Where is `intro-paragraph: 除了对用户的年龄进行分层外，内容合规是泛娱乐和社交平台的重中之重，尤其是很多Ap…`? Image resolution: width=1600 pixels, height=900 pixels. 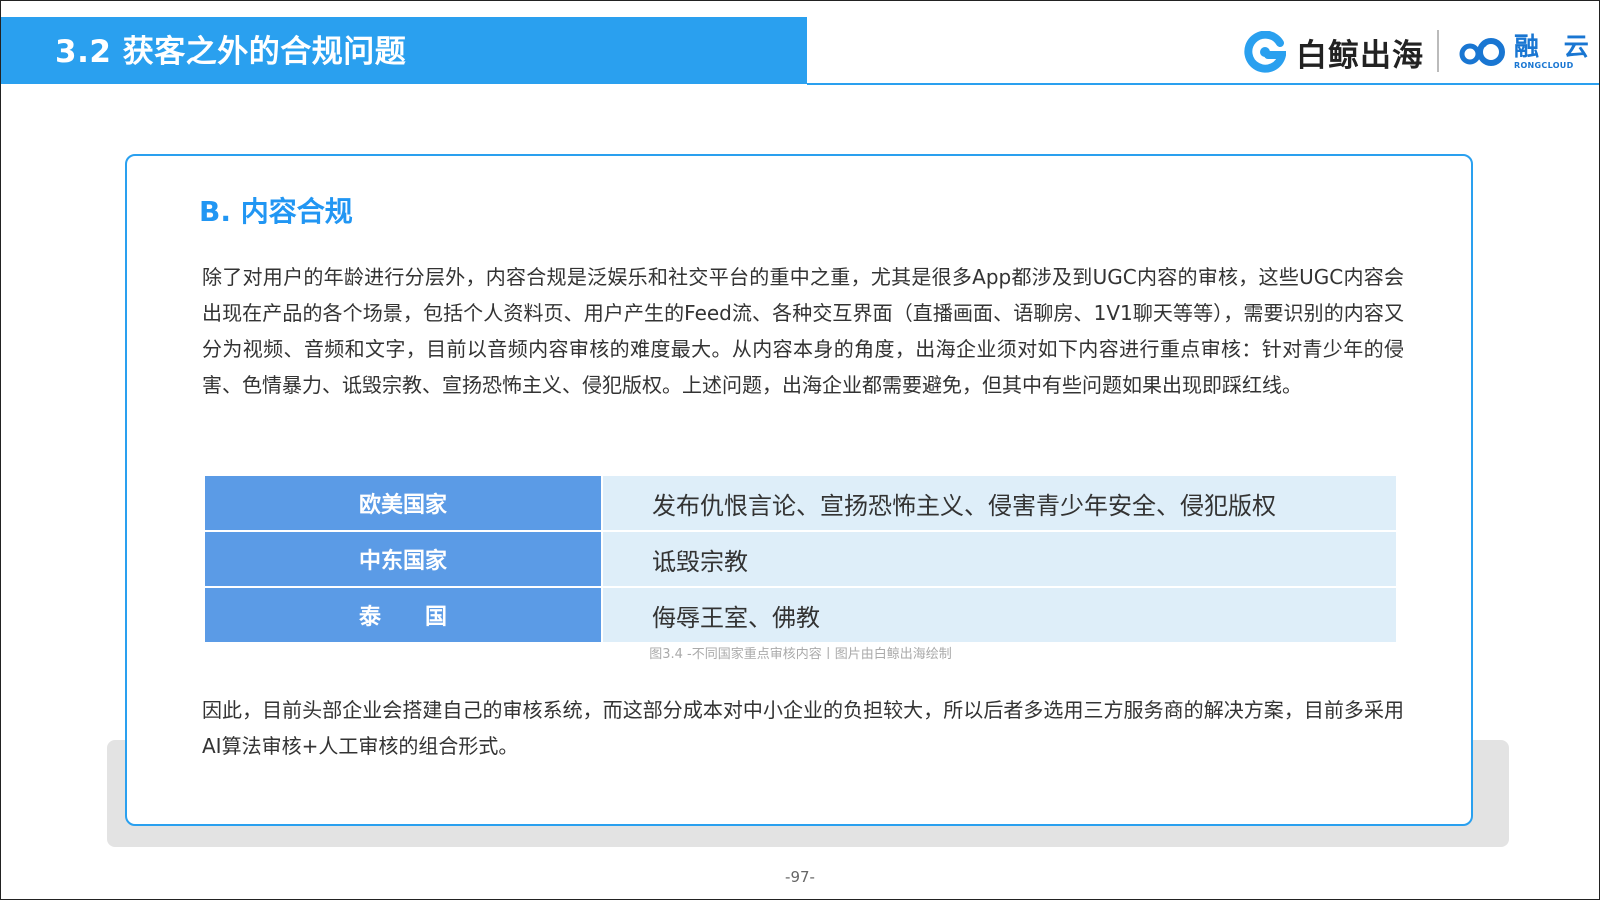
intro-paragraph: 除了对用户的年龄进行分层外，内容合规是泛娱乐和社交平台的重中之重，尤其是很多Ap… is located at coordinates (803, 331).